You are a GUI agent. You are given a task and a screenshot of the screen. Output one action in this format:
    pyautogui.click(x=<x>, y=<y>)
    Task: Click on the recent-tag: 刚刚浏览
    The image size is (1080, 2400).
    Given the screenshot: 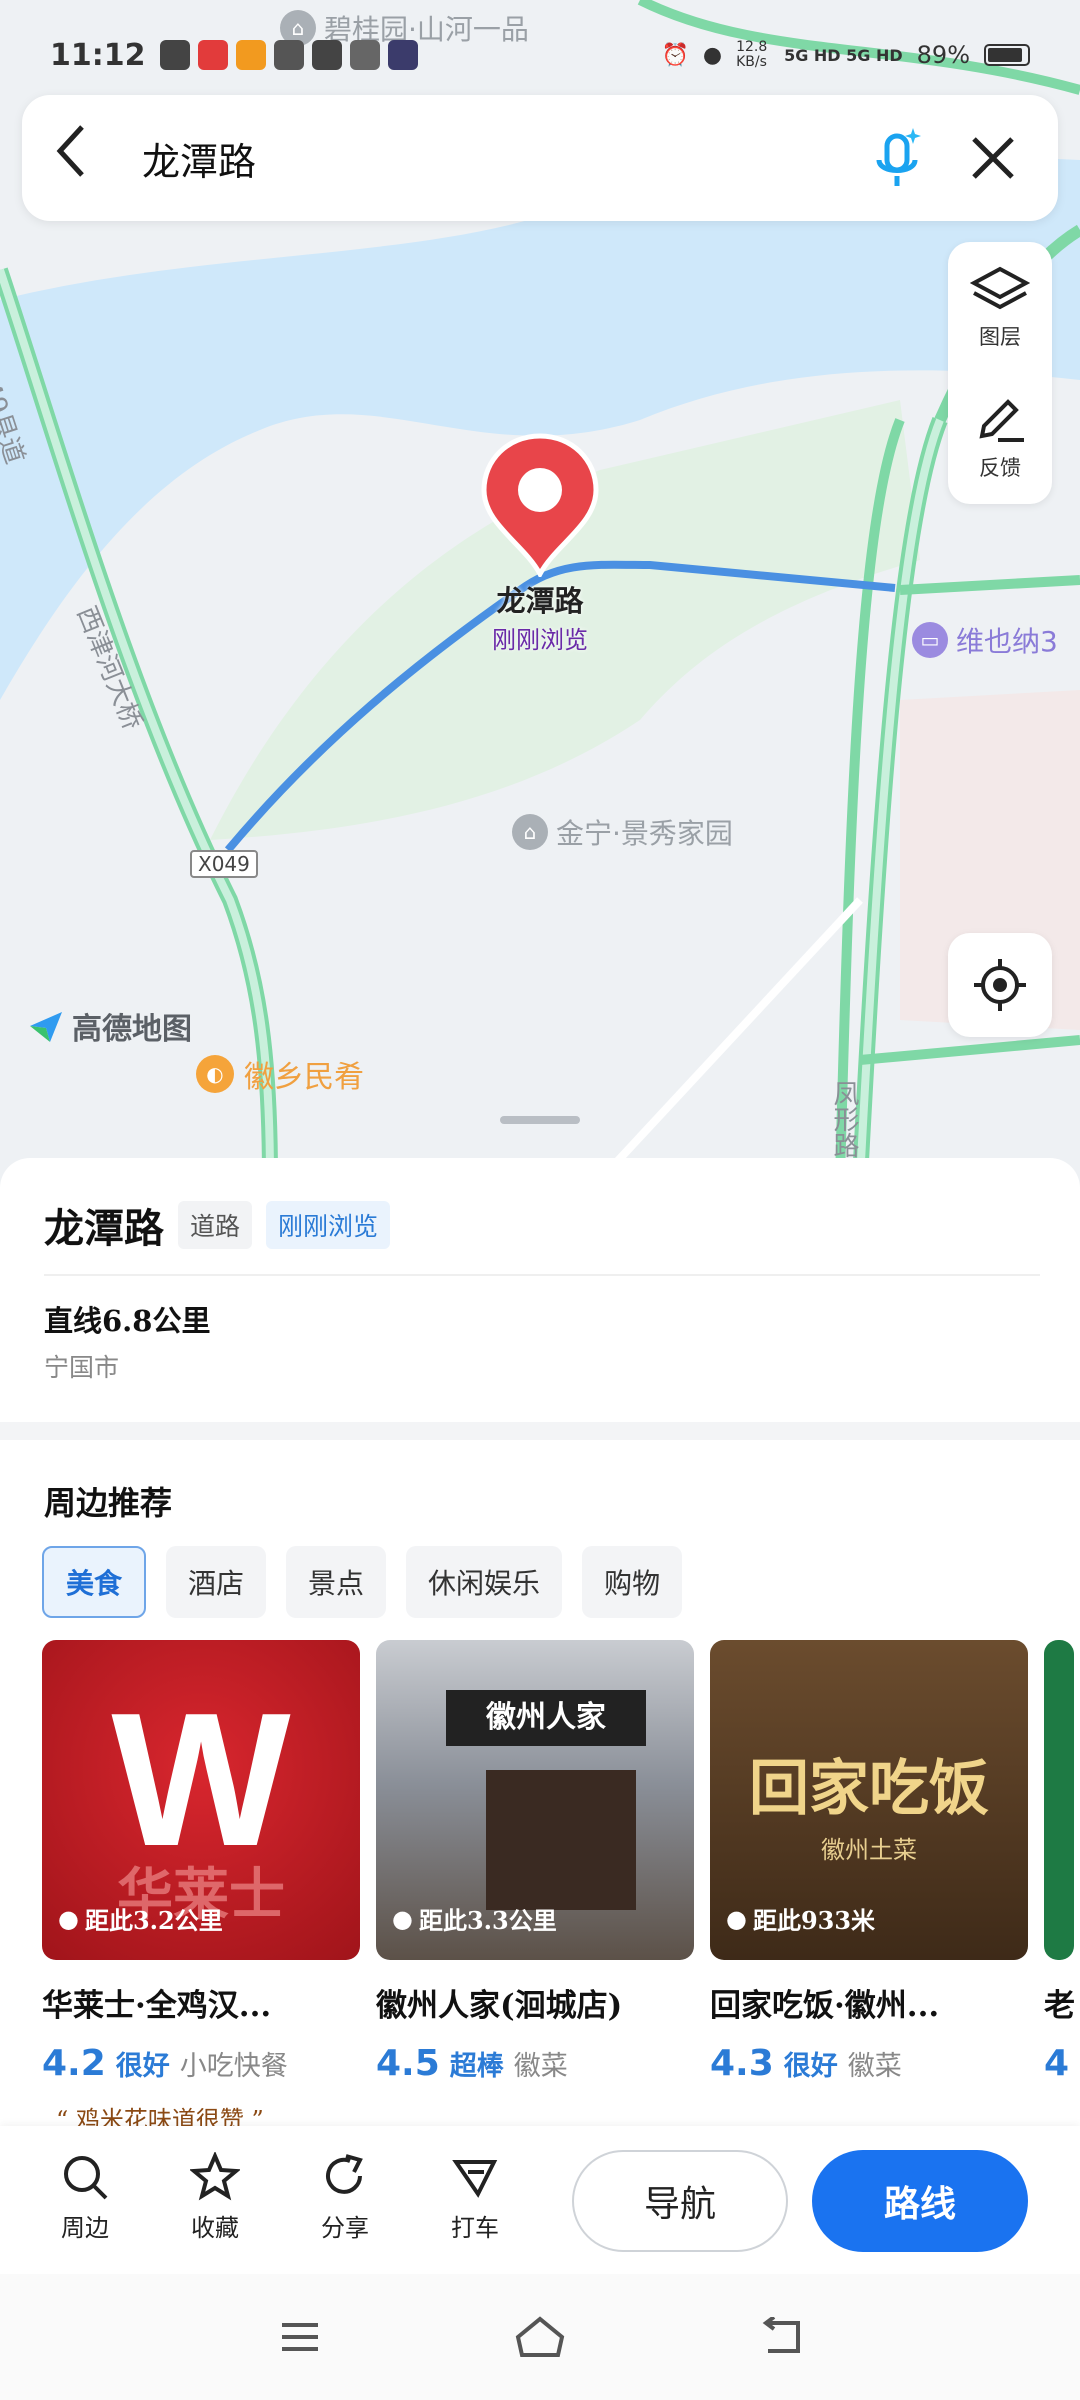 What is the action you would take?
    pyautogui.click(x=328, y=1225)
    